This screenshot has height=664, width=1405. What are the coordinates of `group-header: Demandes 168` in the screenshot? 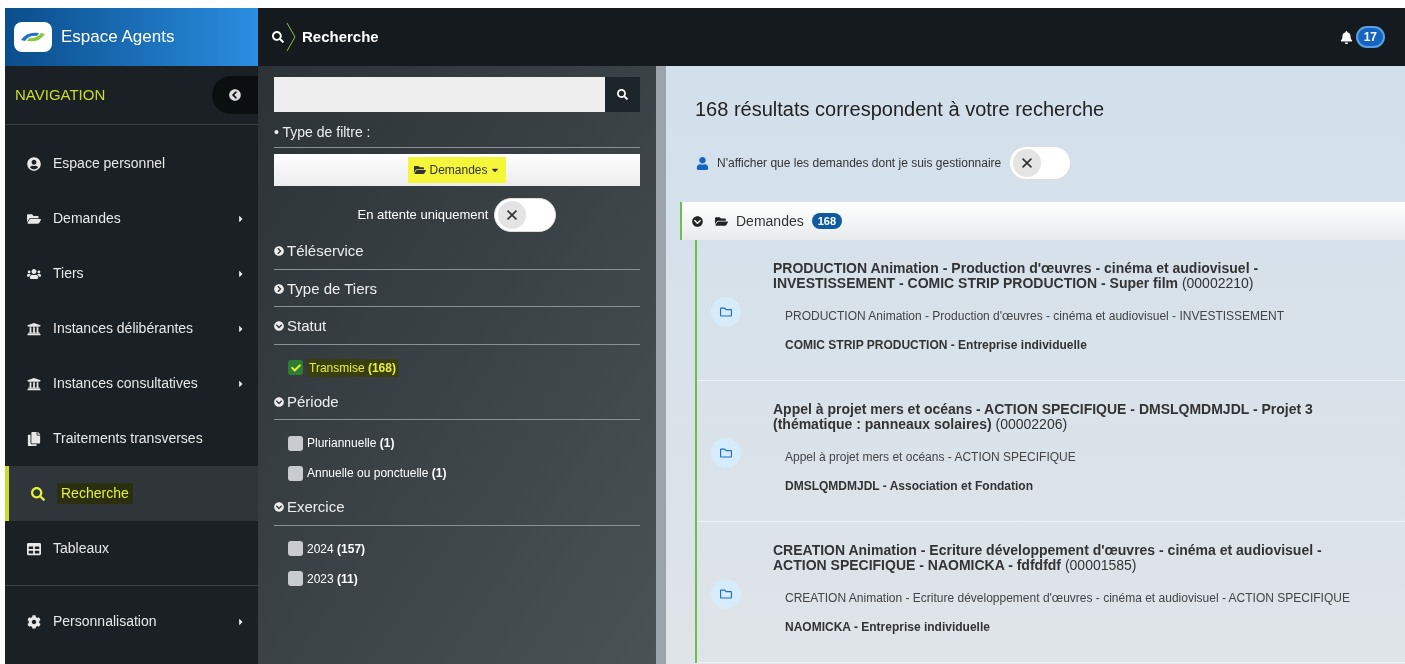 It's located at (1042, 221).